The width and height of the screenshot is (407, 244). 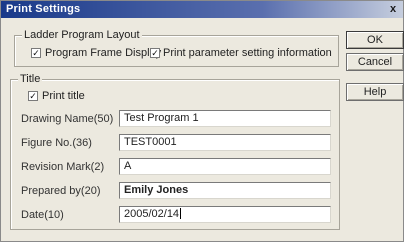 What do you see at coordinates (225, 214) in the screenshot?
I see `date-input: 2005/02/14` at bounding box center [225, 214].